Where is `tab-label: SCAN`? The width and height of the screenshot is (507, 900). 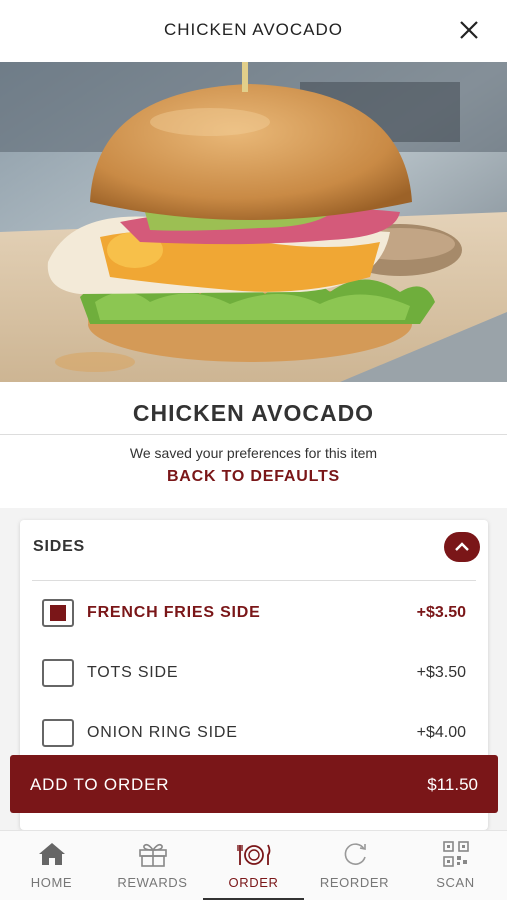
tab-label: SCAN is located at coordinates (455, 882).